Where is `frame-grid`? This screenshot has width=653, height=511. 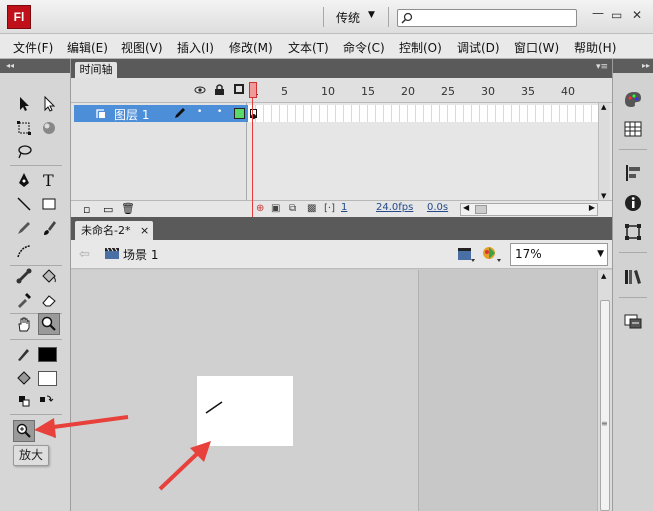 frame-grid is located at coordinates (423, 113).